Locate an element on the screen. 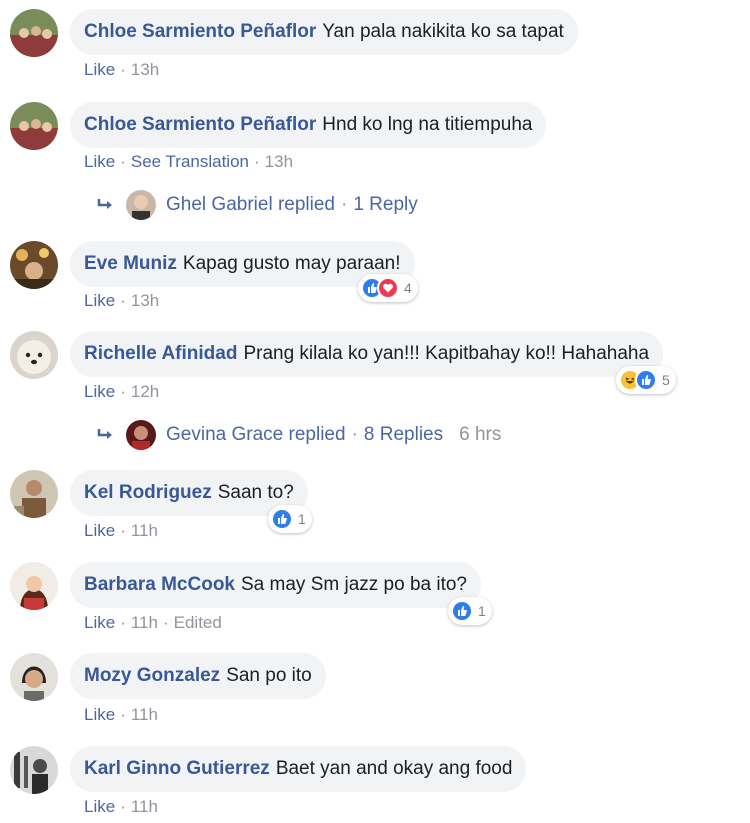  reply-time: 6 hrs is located at coordinates (480, 434).